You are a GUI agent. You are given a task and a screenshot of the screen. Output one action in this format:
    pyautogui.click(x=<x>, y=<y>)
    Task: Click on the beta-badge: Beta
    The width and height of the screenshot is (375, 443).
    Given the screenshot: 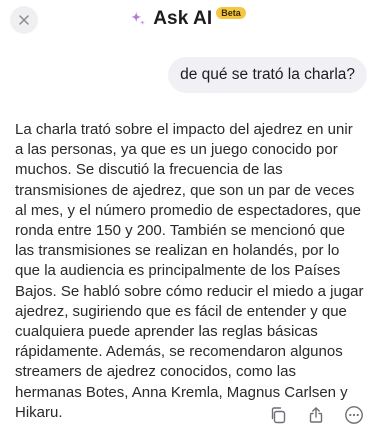 What is the action you would take?
    pyautogui.click(x=231, y=13)
    